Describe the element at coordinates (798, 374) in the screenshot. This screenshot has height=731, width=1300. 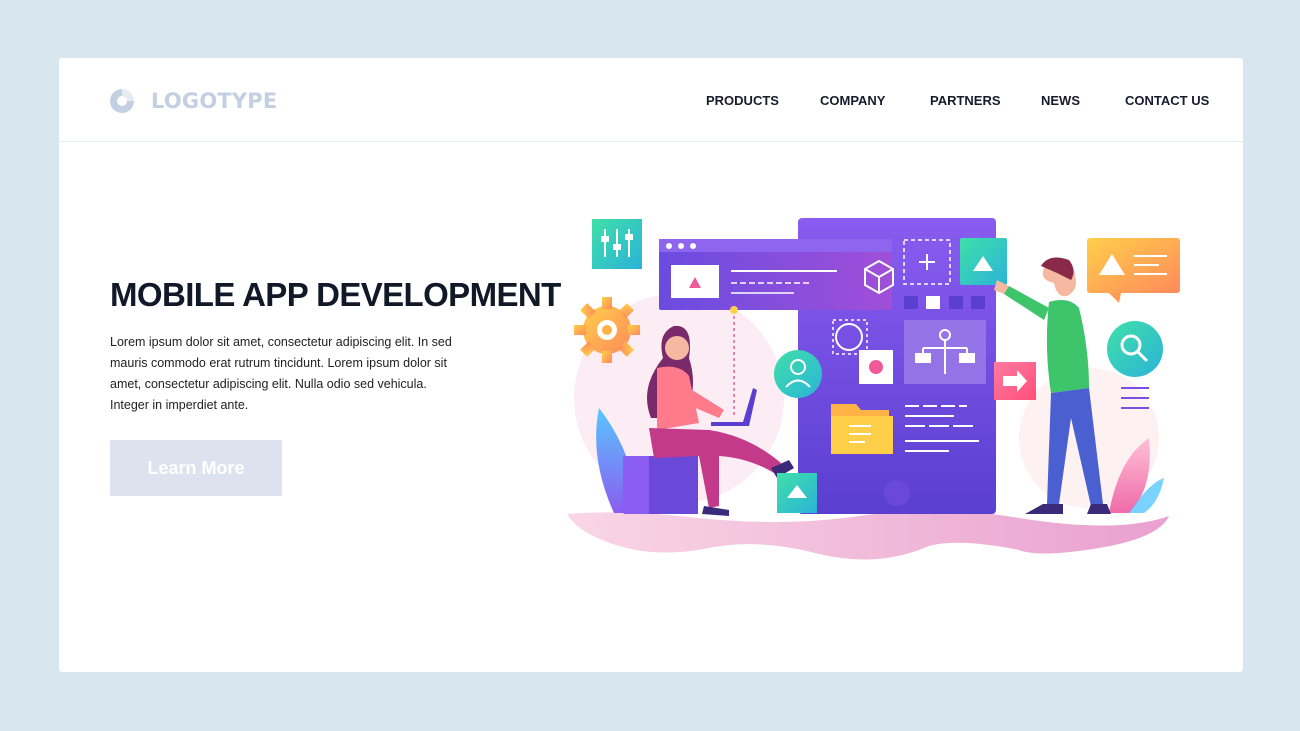
I see `user-icon` at that location.